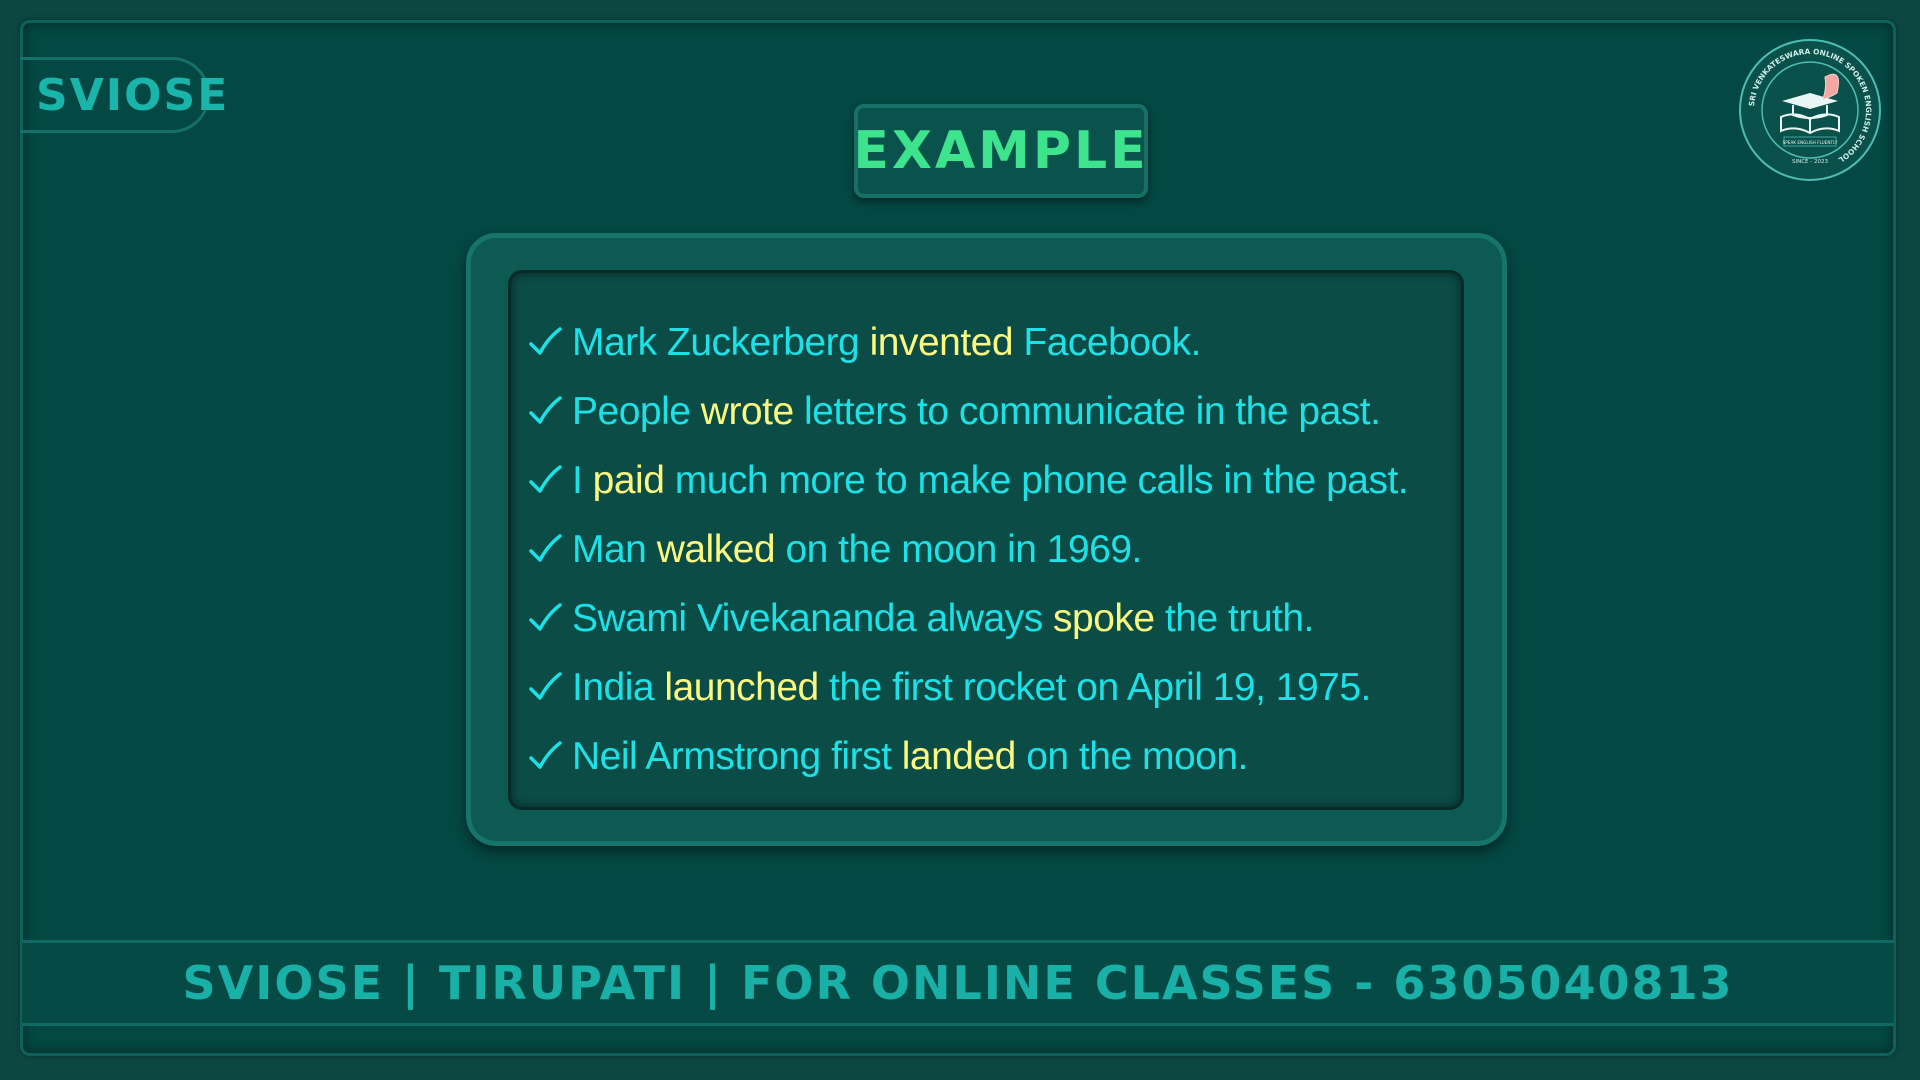 This screenshot has height=1080, width=1920. I want to click on logo-since: SINCE - 2023, so click(1810, 162).